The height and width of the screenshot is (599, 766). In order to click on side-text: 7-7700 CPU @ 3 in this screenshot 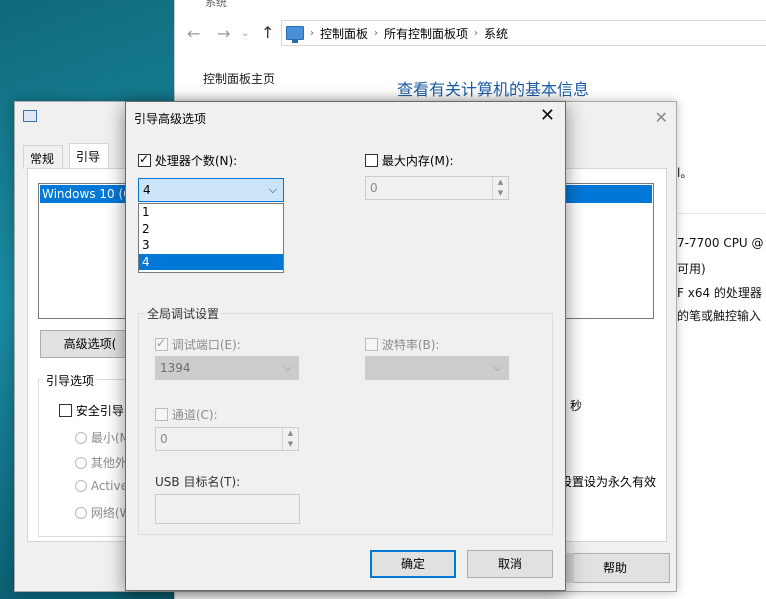, I will do `click(721, 243)`.